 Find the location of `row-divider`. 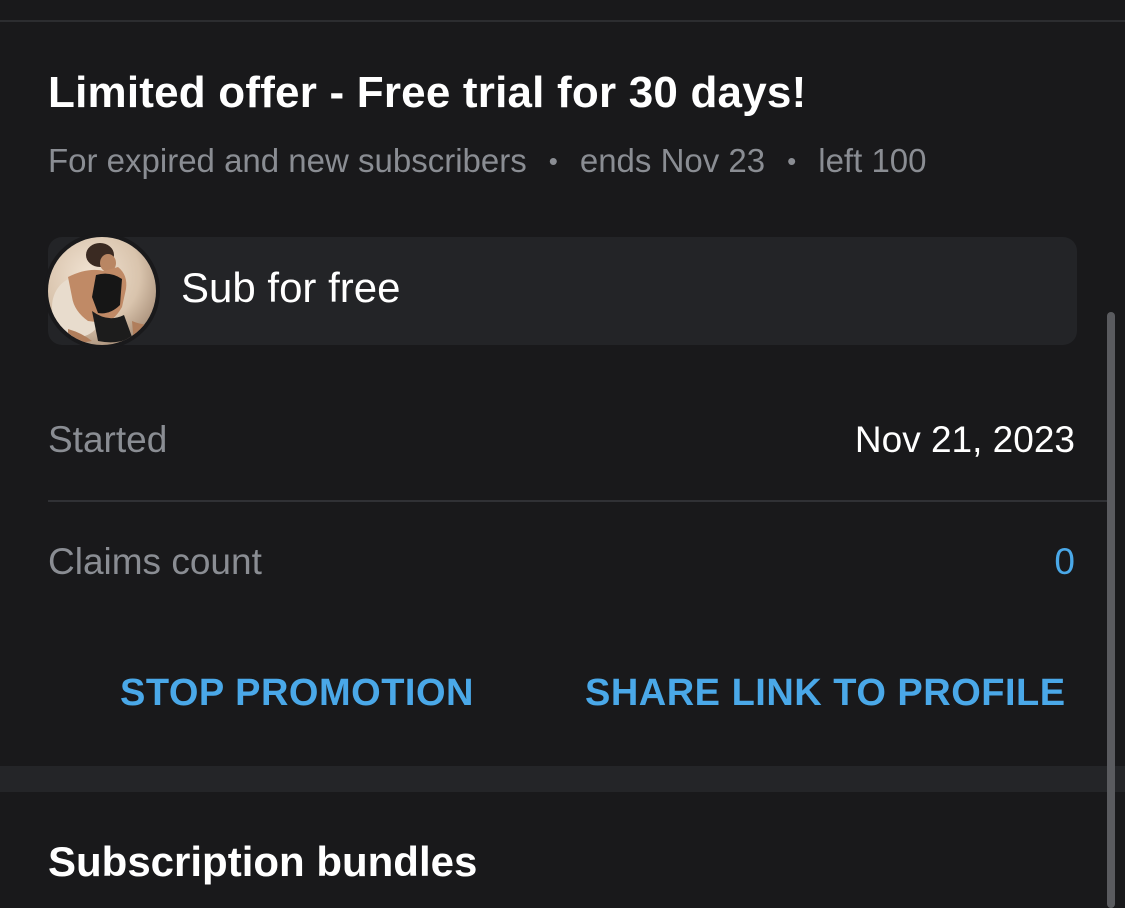

row-divider is located at coordinates (579, 501).